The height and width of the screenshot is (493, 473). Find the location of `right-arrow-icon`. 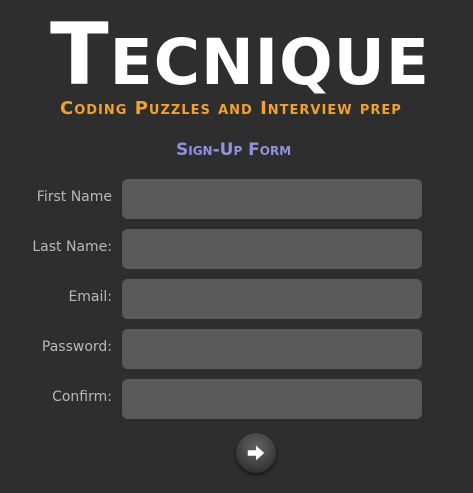

right-arrow-icon is located at coordinates (256, 453).